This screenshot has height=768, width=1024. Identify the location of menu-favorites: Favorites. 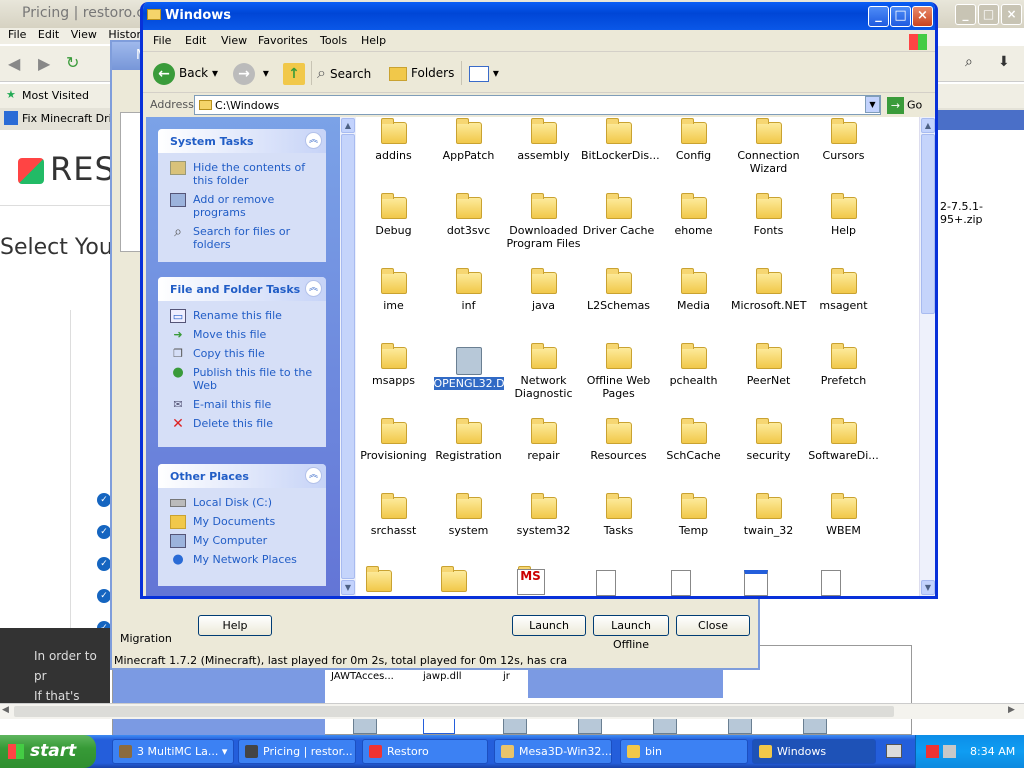
(283, 40).